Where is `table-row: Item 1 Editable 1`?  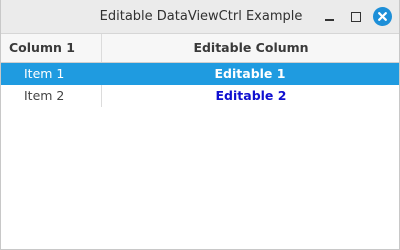 table-row: Item 1 Editable 1 is located at coordinates (200, 74).